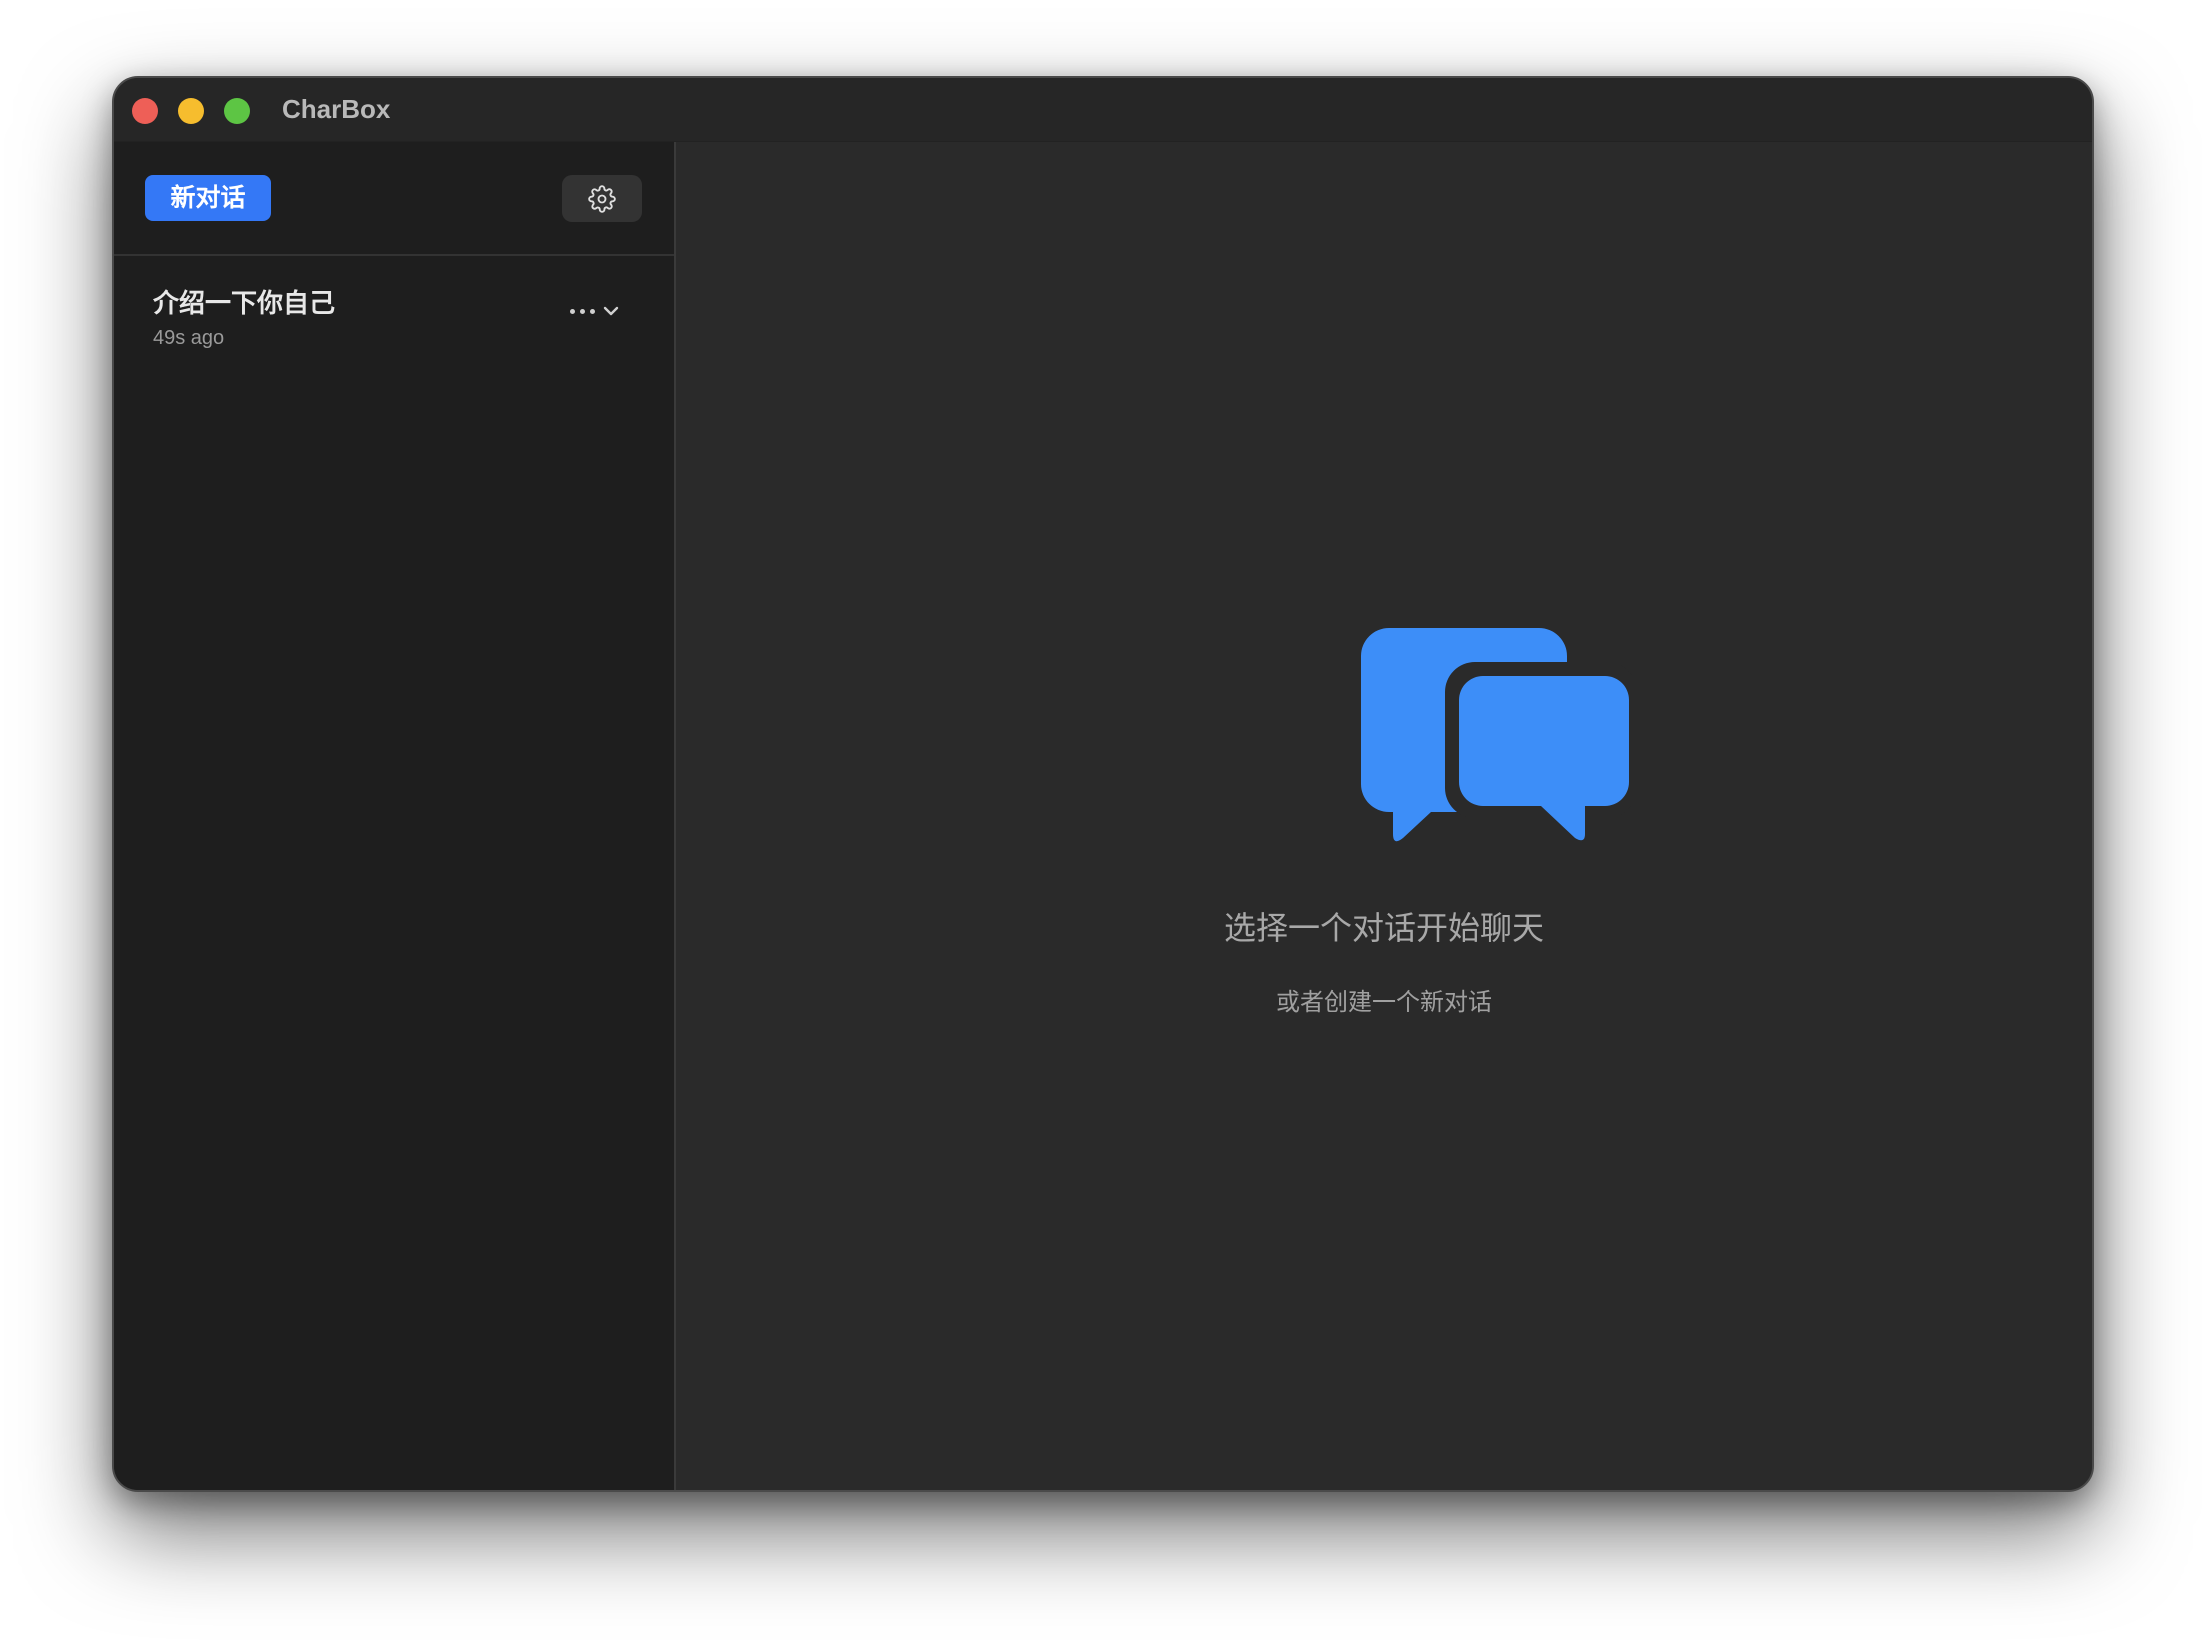 This screenshot has width=2206, height=1642. I want to click on settings-button, so click(602, 198).